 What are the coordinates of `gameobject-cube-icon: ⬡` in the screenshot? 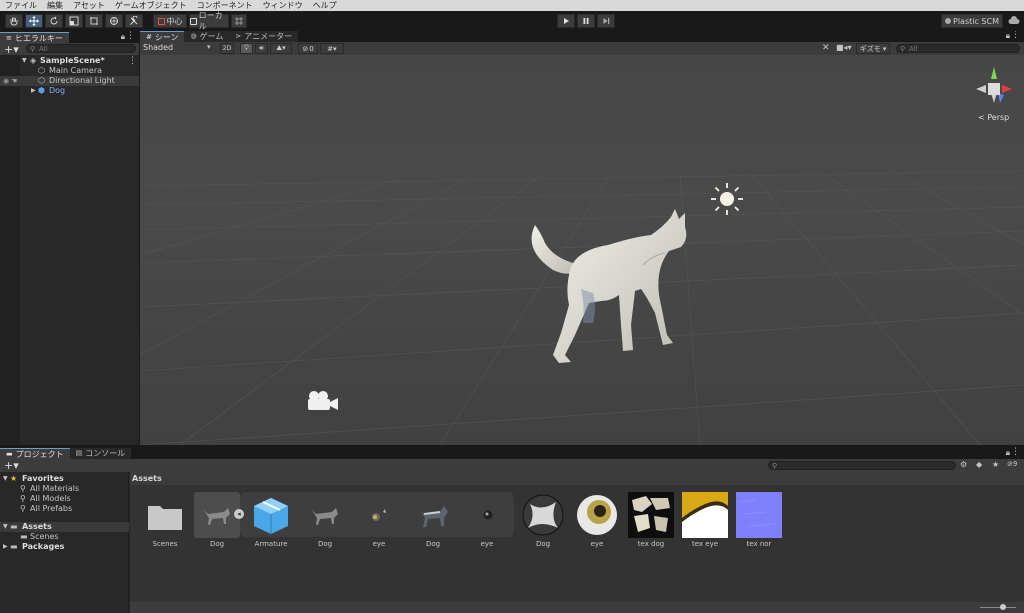 It's located at (41, 80).